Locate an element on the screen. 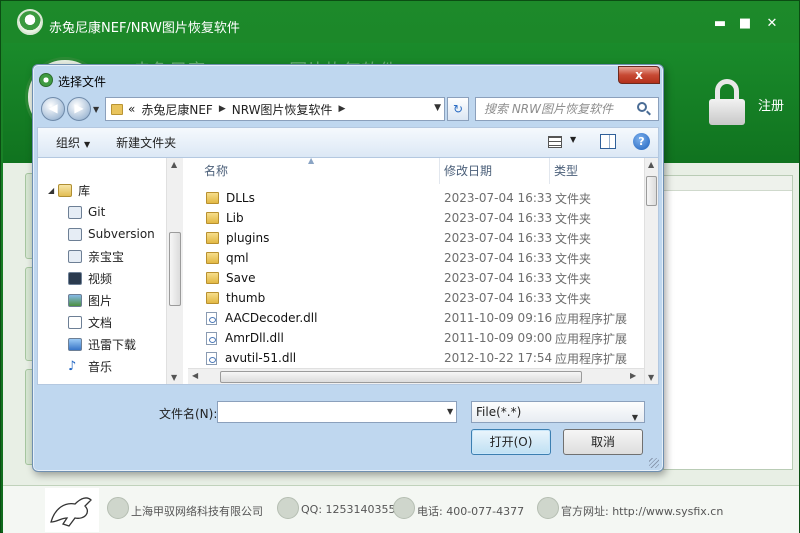  horizontal-scroll-thumb is located at coordinates (401, 377).